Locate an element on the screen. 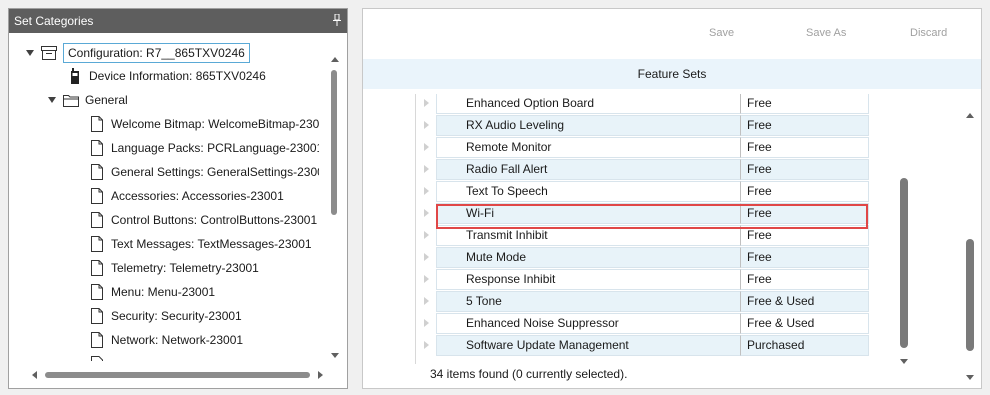 The height and width of the screenshot is (395, 990). tree-item-accessories: Accessories: Accessories-23001 is located at coordinates (186, 196).